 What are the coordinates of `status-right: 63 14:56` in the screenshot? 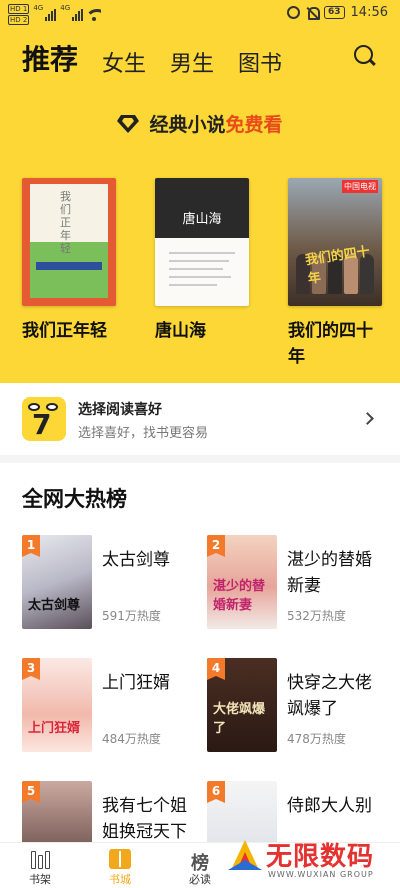 It's located at (337, 12).